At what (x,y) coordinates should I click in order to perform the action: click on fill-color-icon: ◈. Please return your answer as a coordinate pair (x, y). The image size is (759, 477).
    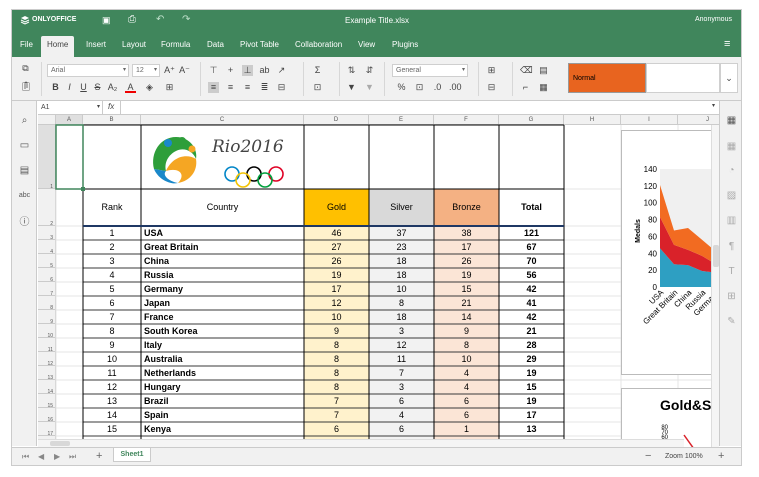
    Looking at the image, I should click on (149, 87).